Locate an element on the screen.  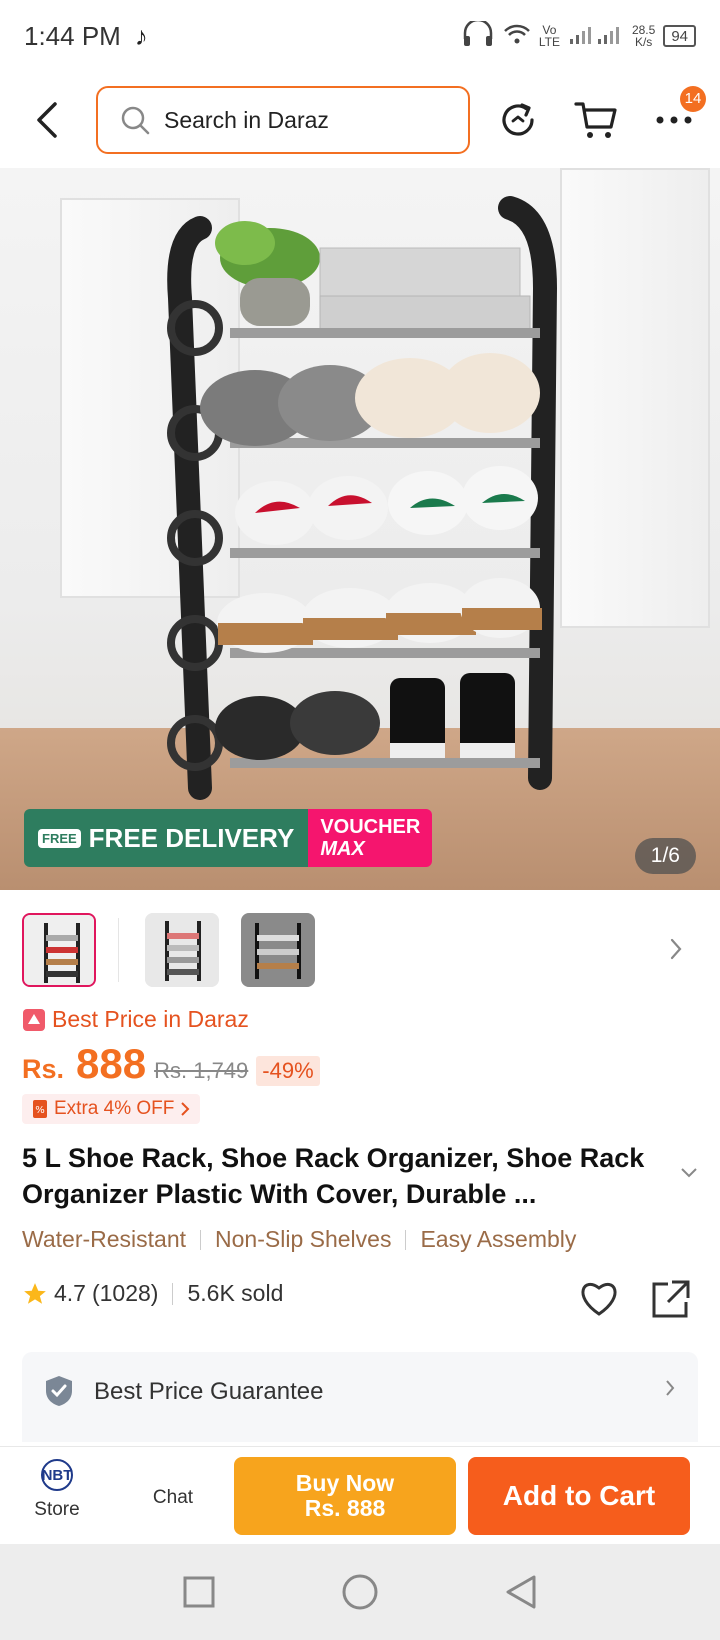
search-icon is located at coordinates (135, 120).